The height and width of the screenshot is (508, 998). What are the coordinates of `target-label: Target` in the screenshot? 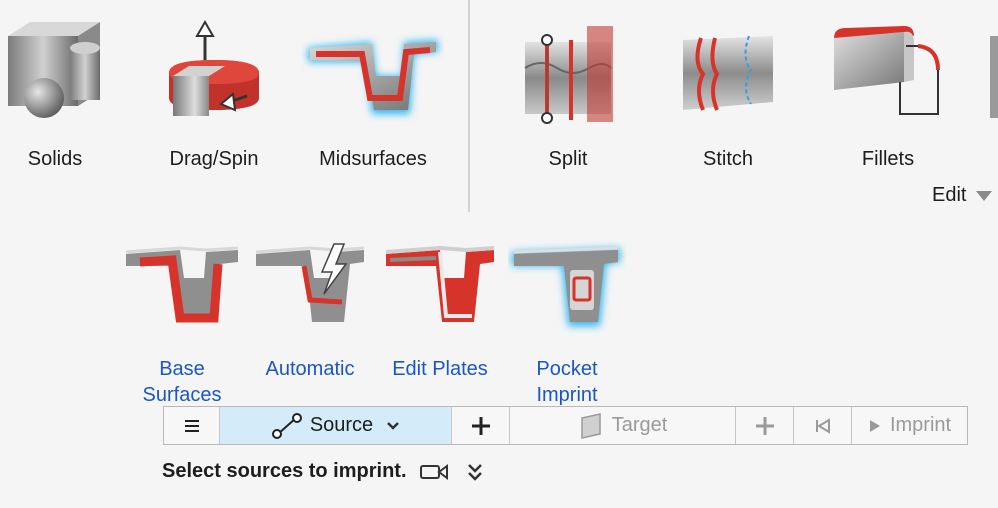 It's located at (639, 425).